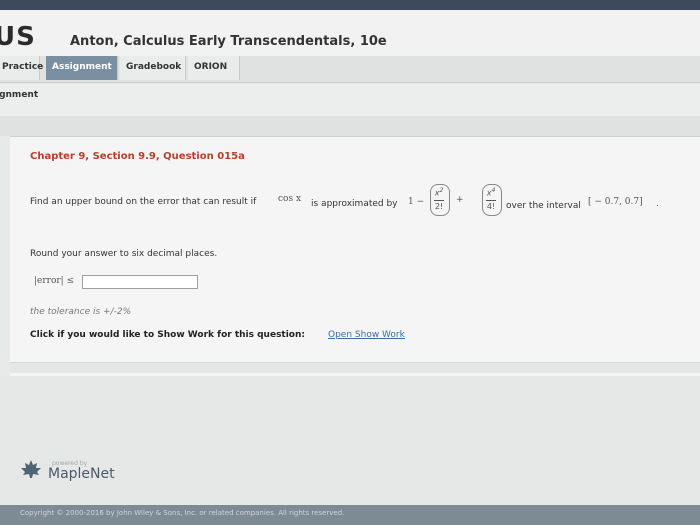 This screenshot has width=700, height=525. What do you see at coordinates (416, 202) in the screenshot?
I see `poly-constant: 1 −` at bounding box center [416, 202].